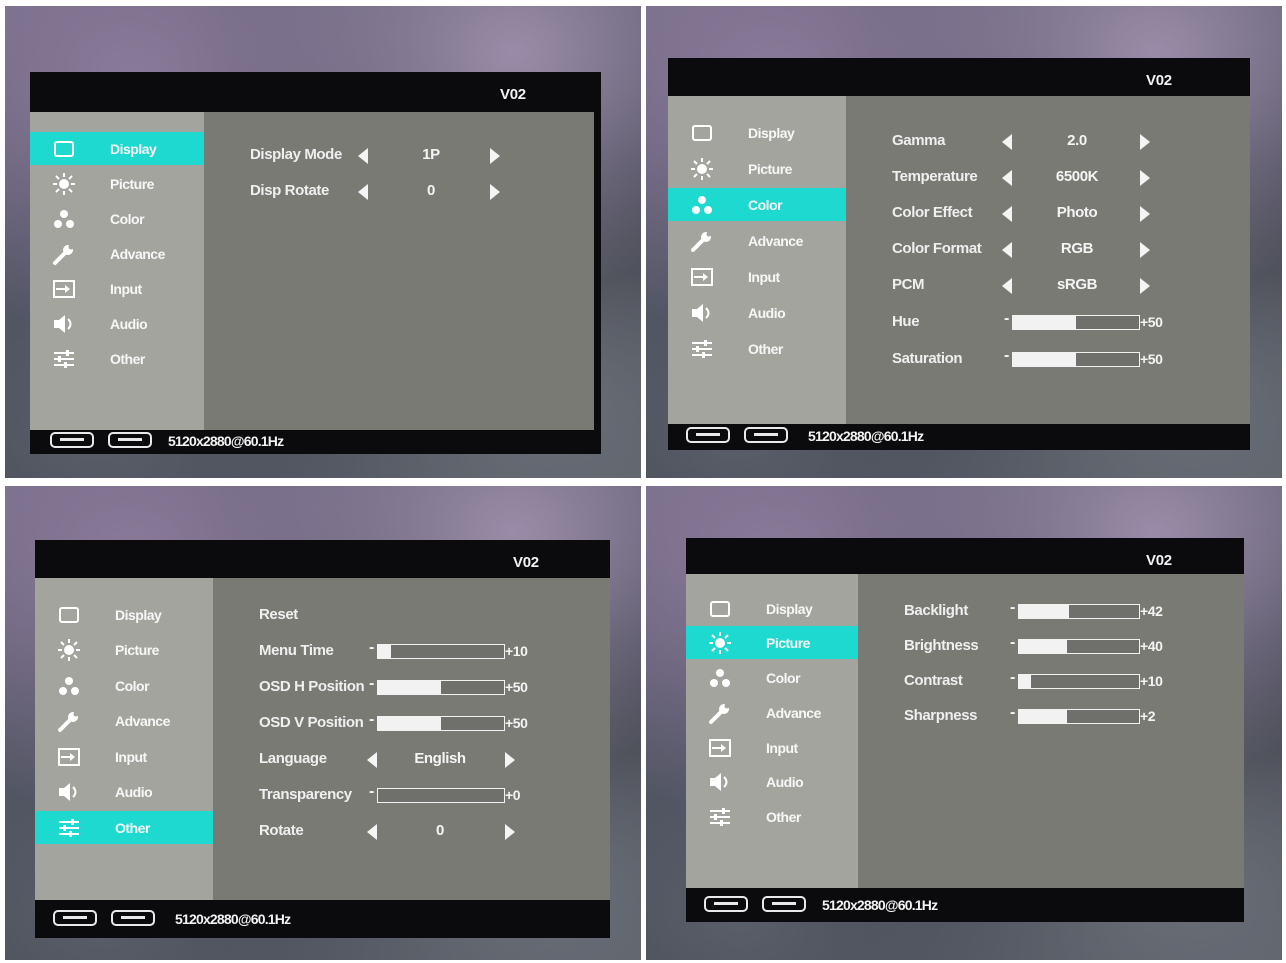 The image size is (1286, 963). What do you see at coordinates (441, 795) in the screenshot?
I see `slider-transparency` at bounding box center [441, 795].